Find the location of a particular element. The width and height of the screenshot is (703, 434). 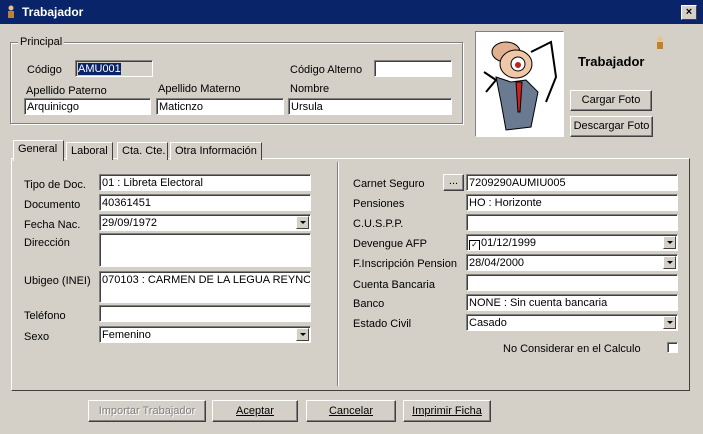

employee-photo is located at coordinates (519, 84).